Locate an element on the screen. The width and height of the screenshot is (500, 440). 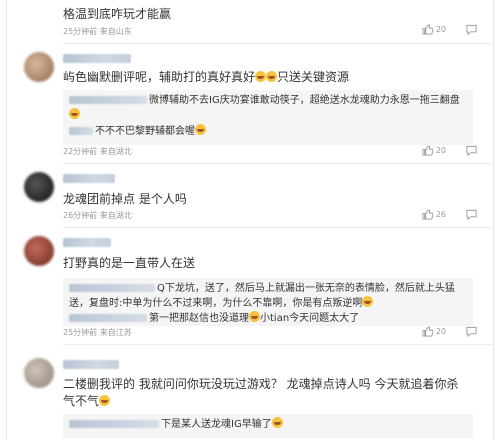
reply-text: 小tian今天问题太大了 is located at coordinates (310, 318).